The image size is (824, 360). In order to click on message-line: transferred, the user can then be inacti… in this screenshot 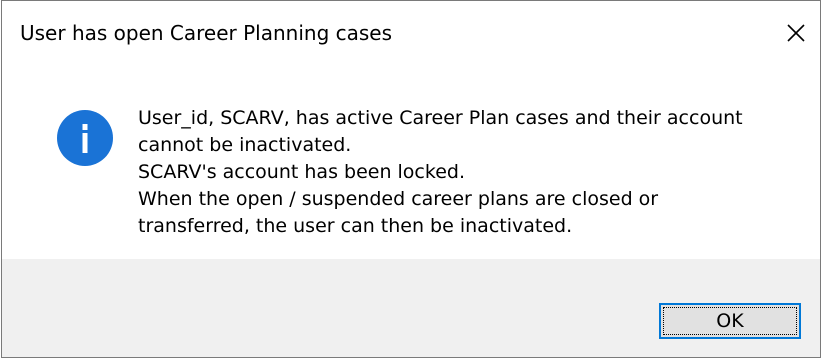, I will do `click(355, 226)`.